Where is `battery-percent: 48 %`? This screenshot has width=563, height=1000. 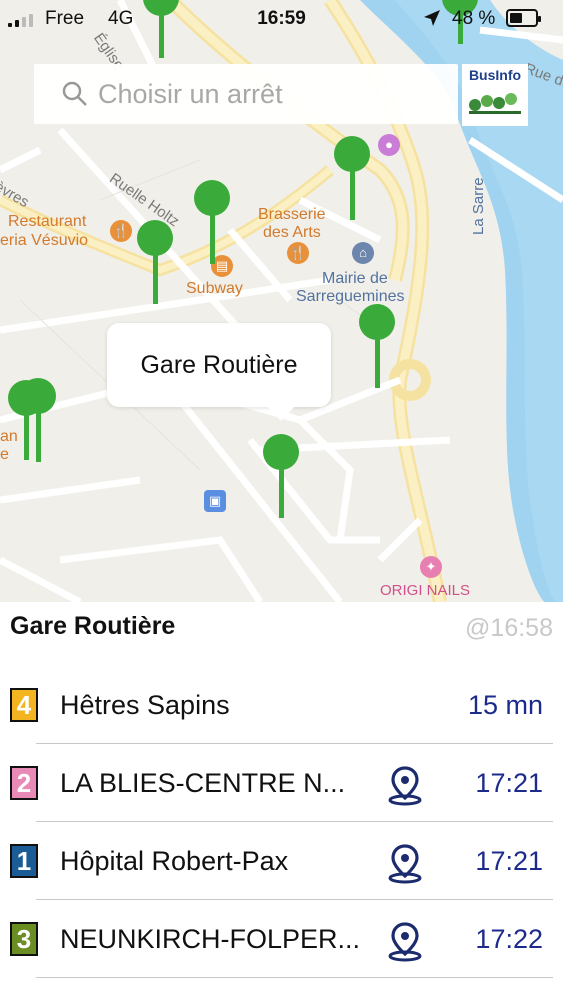
battery-percent: 48 % is located at coordinates (474, 18).